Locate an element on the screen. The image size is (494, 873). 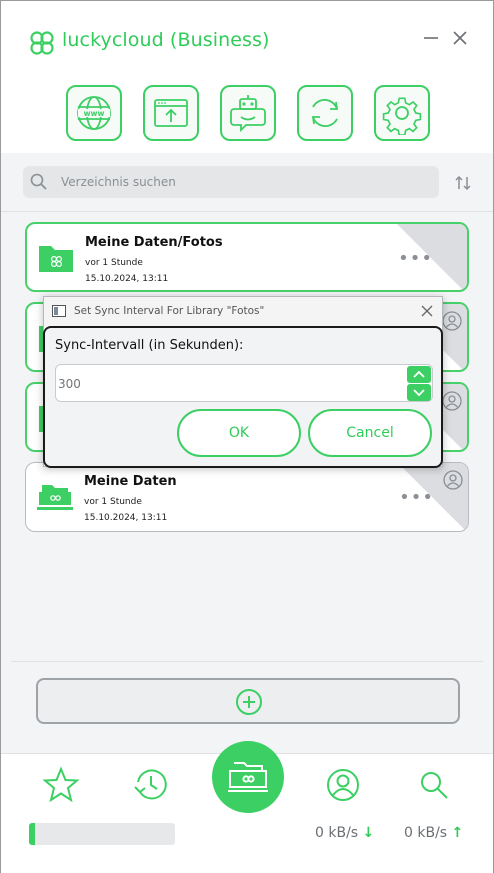
upload-rate-value: 0 kB/s is located at coordinates (426, 833).